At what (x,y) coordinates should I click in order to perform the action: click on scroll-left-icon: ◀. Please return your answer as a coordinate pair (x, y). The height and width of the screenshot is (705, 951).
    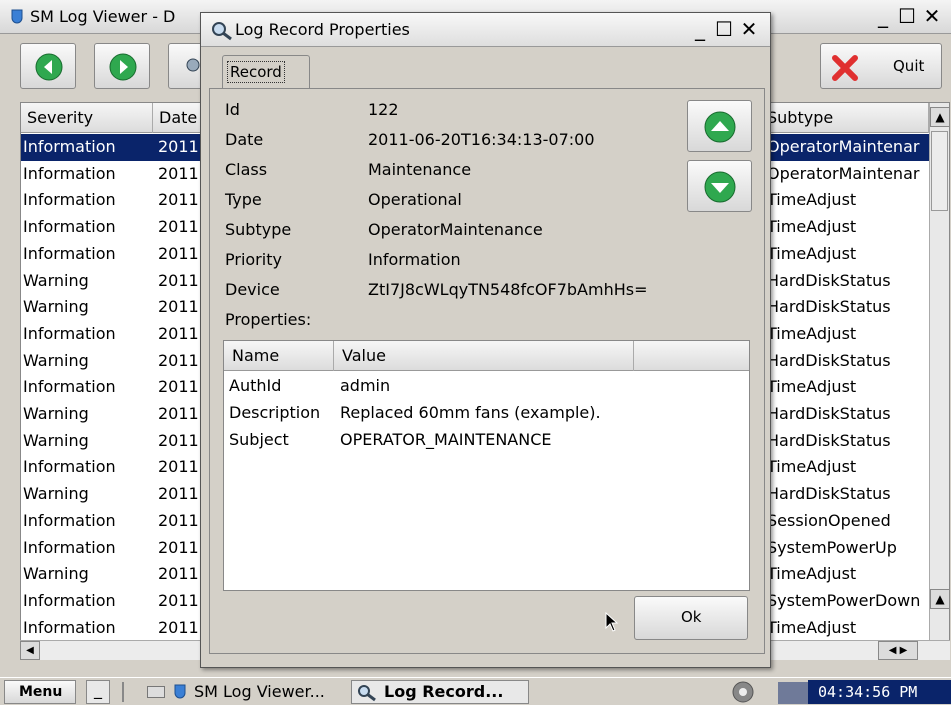
    Looking at the image, I should click on (30, 650).